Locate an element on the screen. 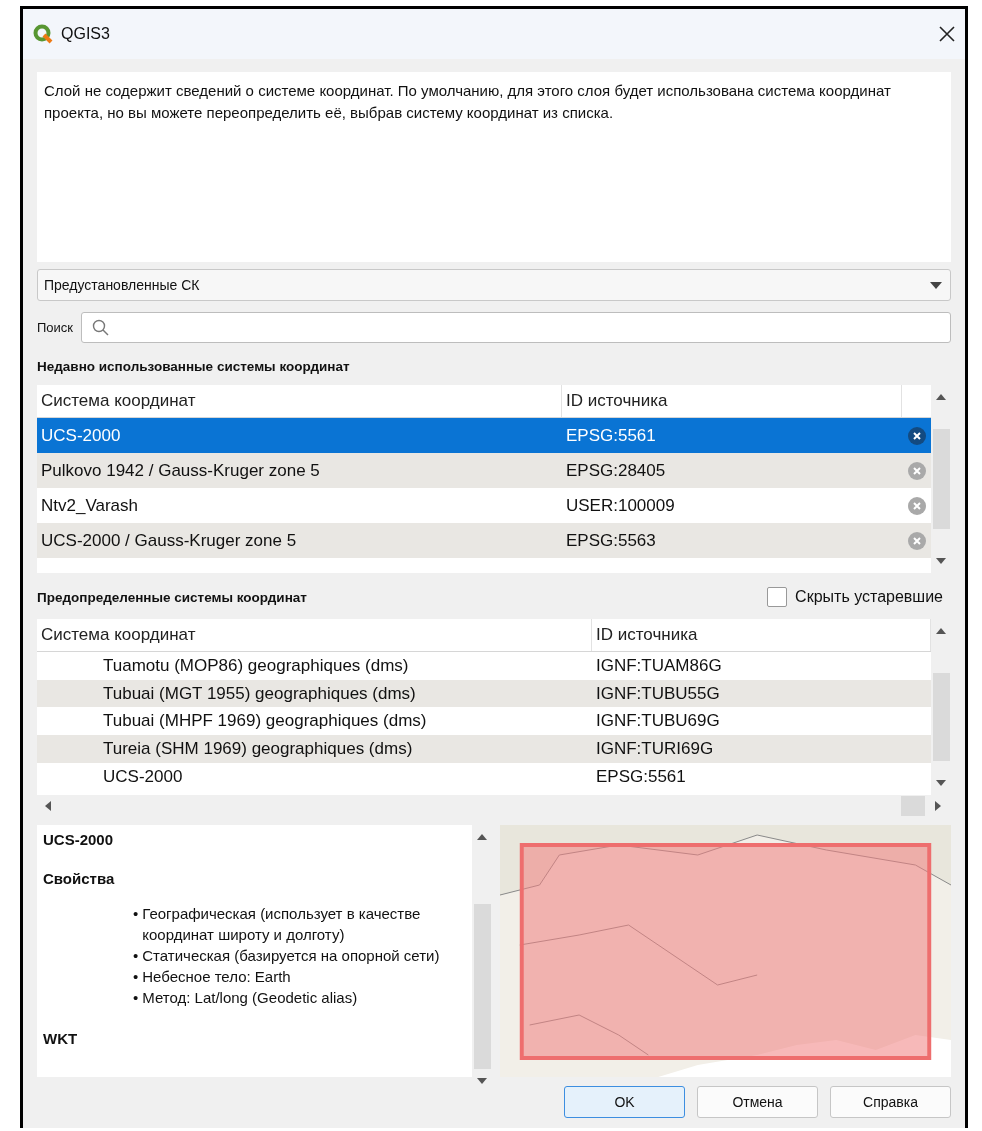 The image size is (982, 1131). property-item: Географическая (использует в качестве координат широту и долготу) is located at coordinates (282, 924).